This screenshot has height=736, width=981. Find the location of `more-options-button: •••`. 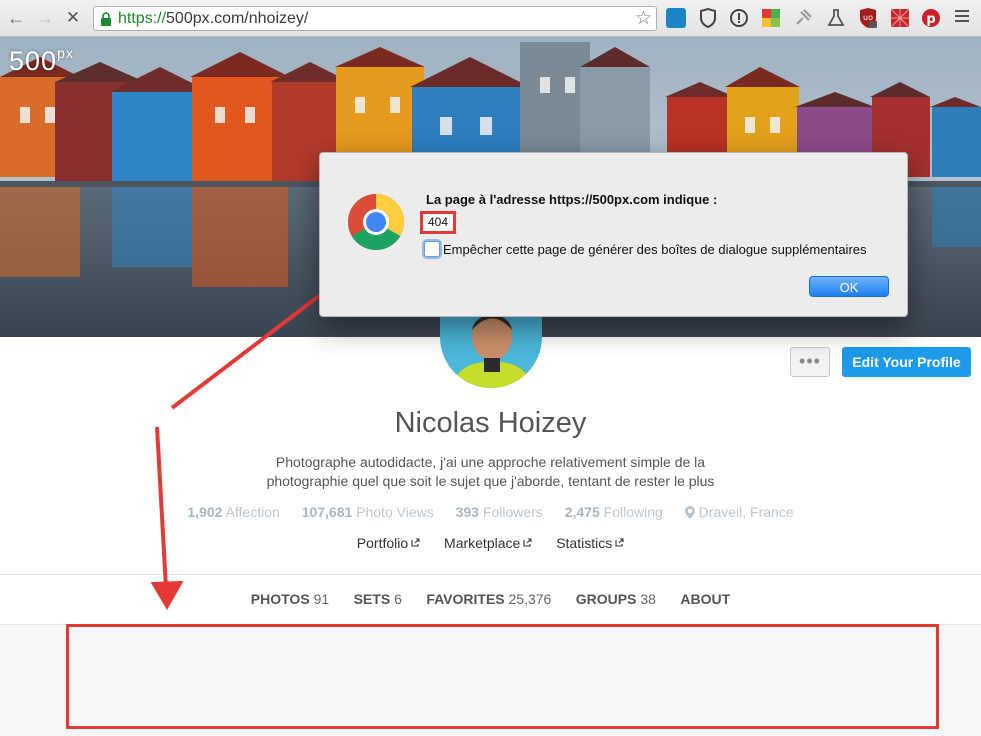

more-options-button: ••• is located at coordinates (810, 362).